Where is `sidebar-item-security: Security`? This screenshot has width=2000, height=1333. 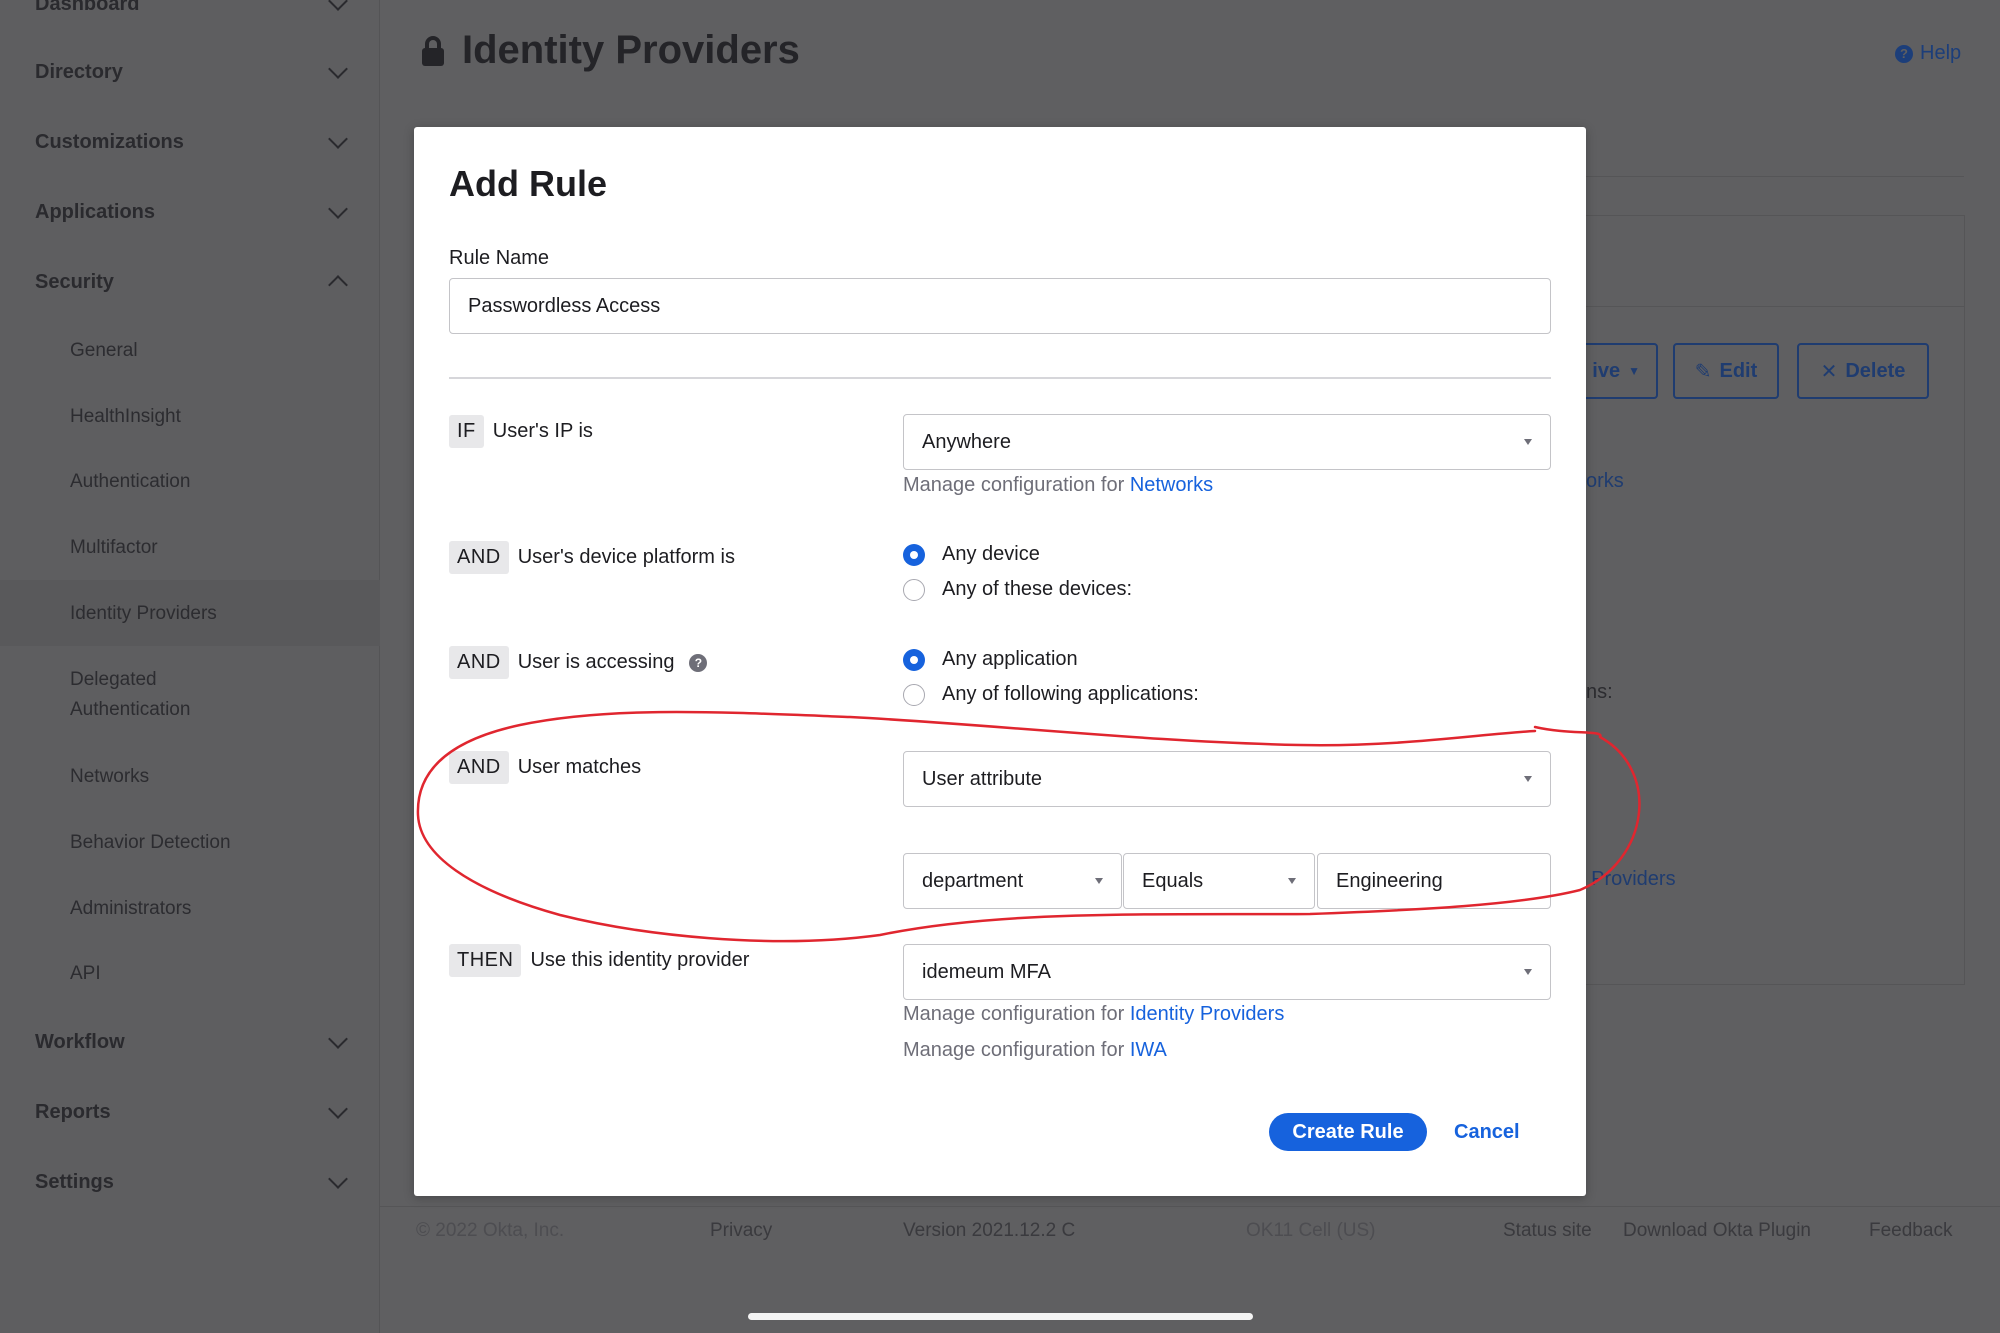
sidebar-item-security: Security is located at coordinates (195, 282).